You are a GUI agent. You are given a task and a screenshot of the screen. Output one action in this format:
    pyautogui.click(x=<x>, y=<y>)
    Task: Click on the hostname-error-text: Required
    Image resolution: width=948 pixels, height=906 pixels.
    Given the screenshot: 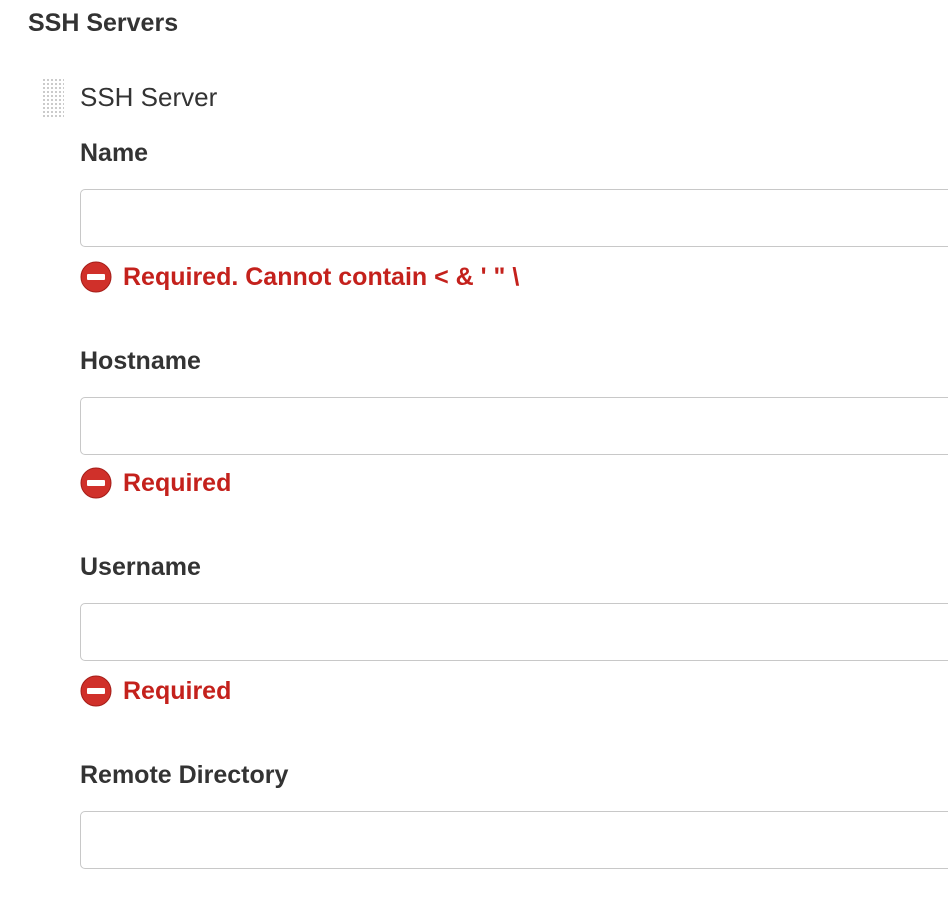 What is the action you would take?
    pyautogui.click(x=177, y=483)
    